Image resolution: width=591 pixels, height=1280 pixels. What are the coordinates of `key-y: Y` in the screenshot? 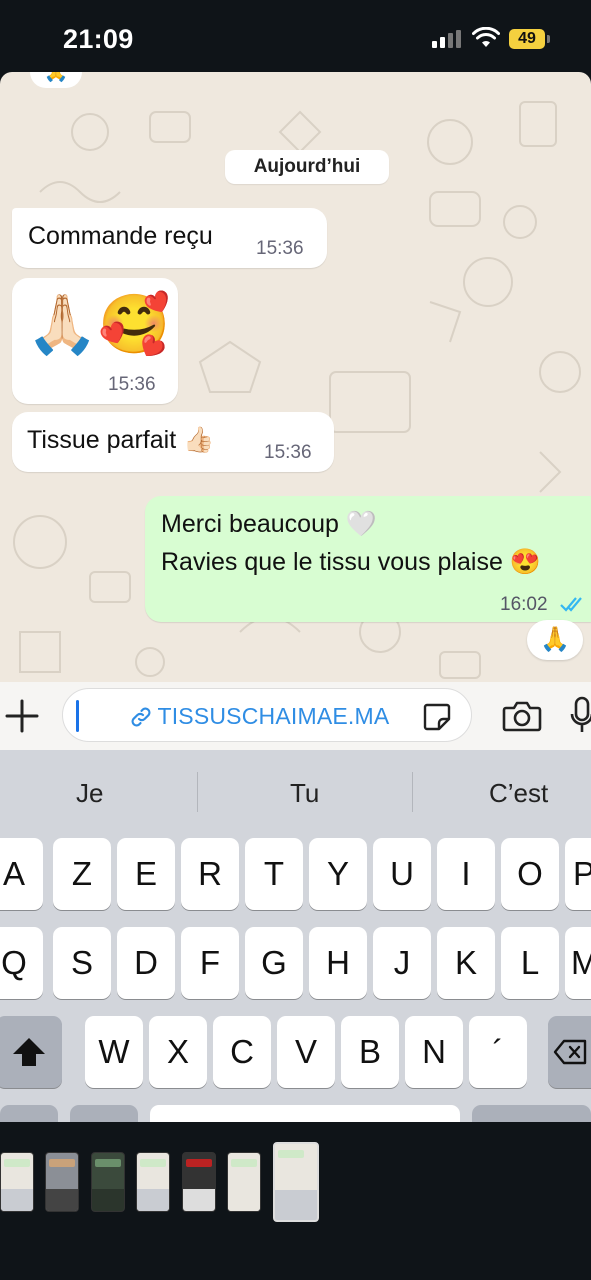 It's located at (338, 874).